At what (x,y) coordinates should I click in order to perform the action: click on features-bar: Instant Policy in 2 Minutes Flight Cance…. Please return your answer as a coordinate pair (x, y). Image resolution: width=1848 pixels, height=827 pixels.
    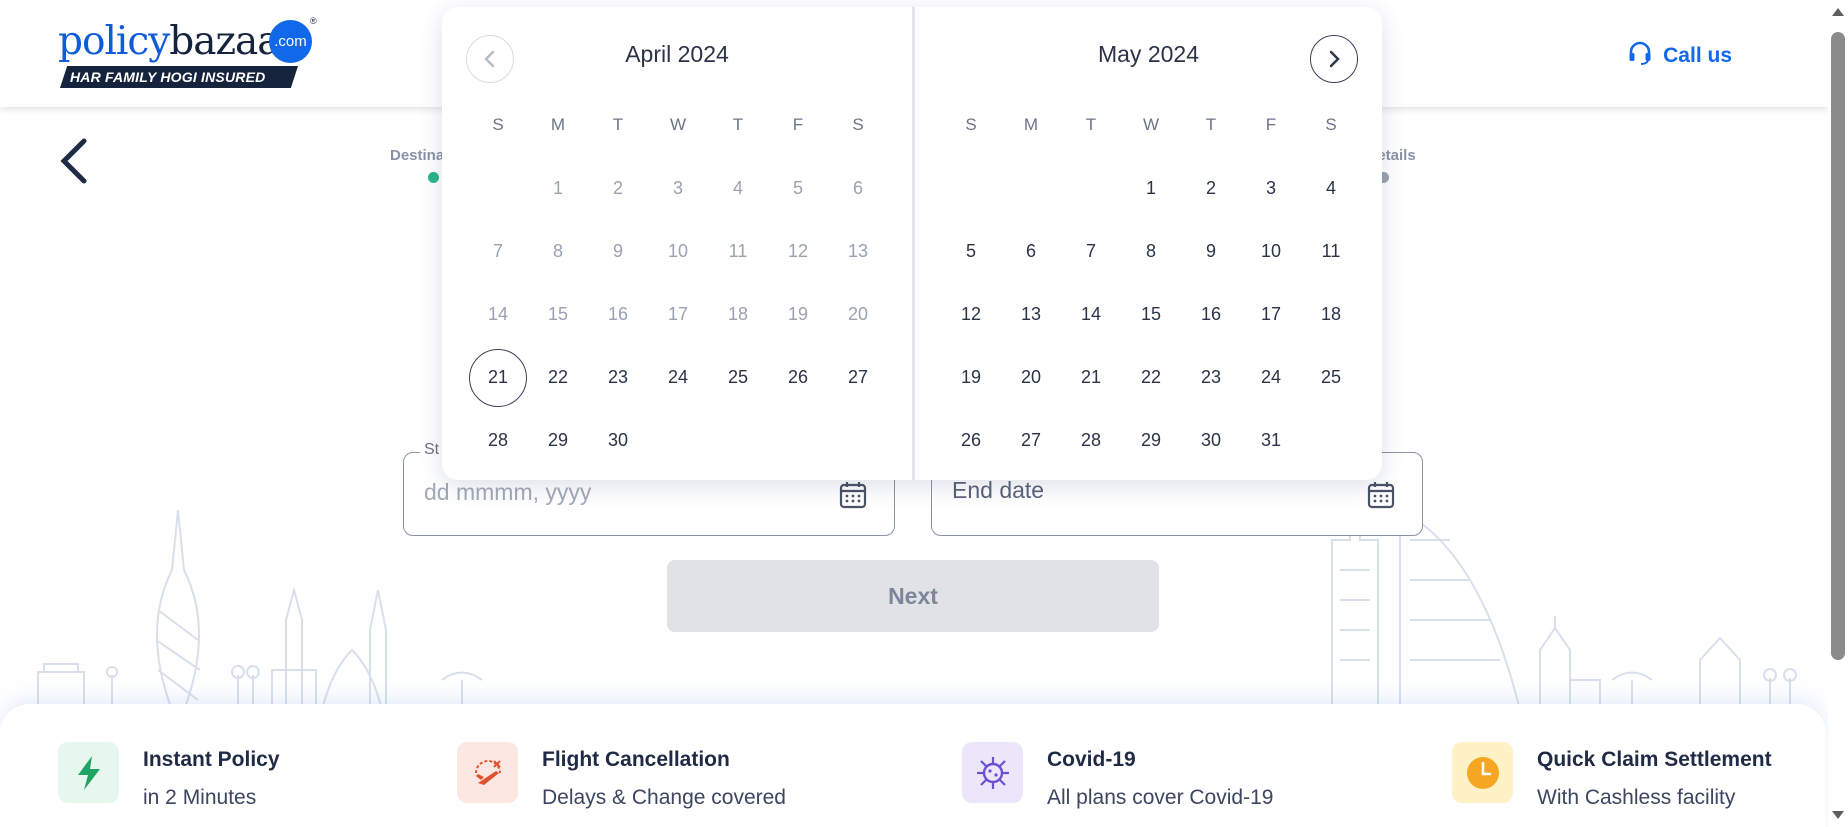
    Looking at the image, I should click on (913, 765).